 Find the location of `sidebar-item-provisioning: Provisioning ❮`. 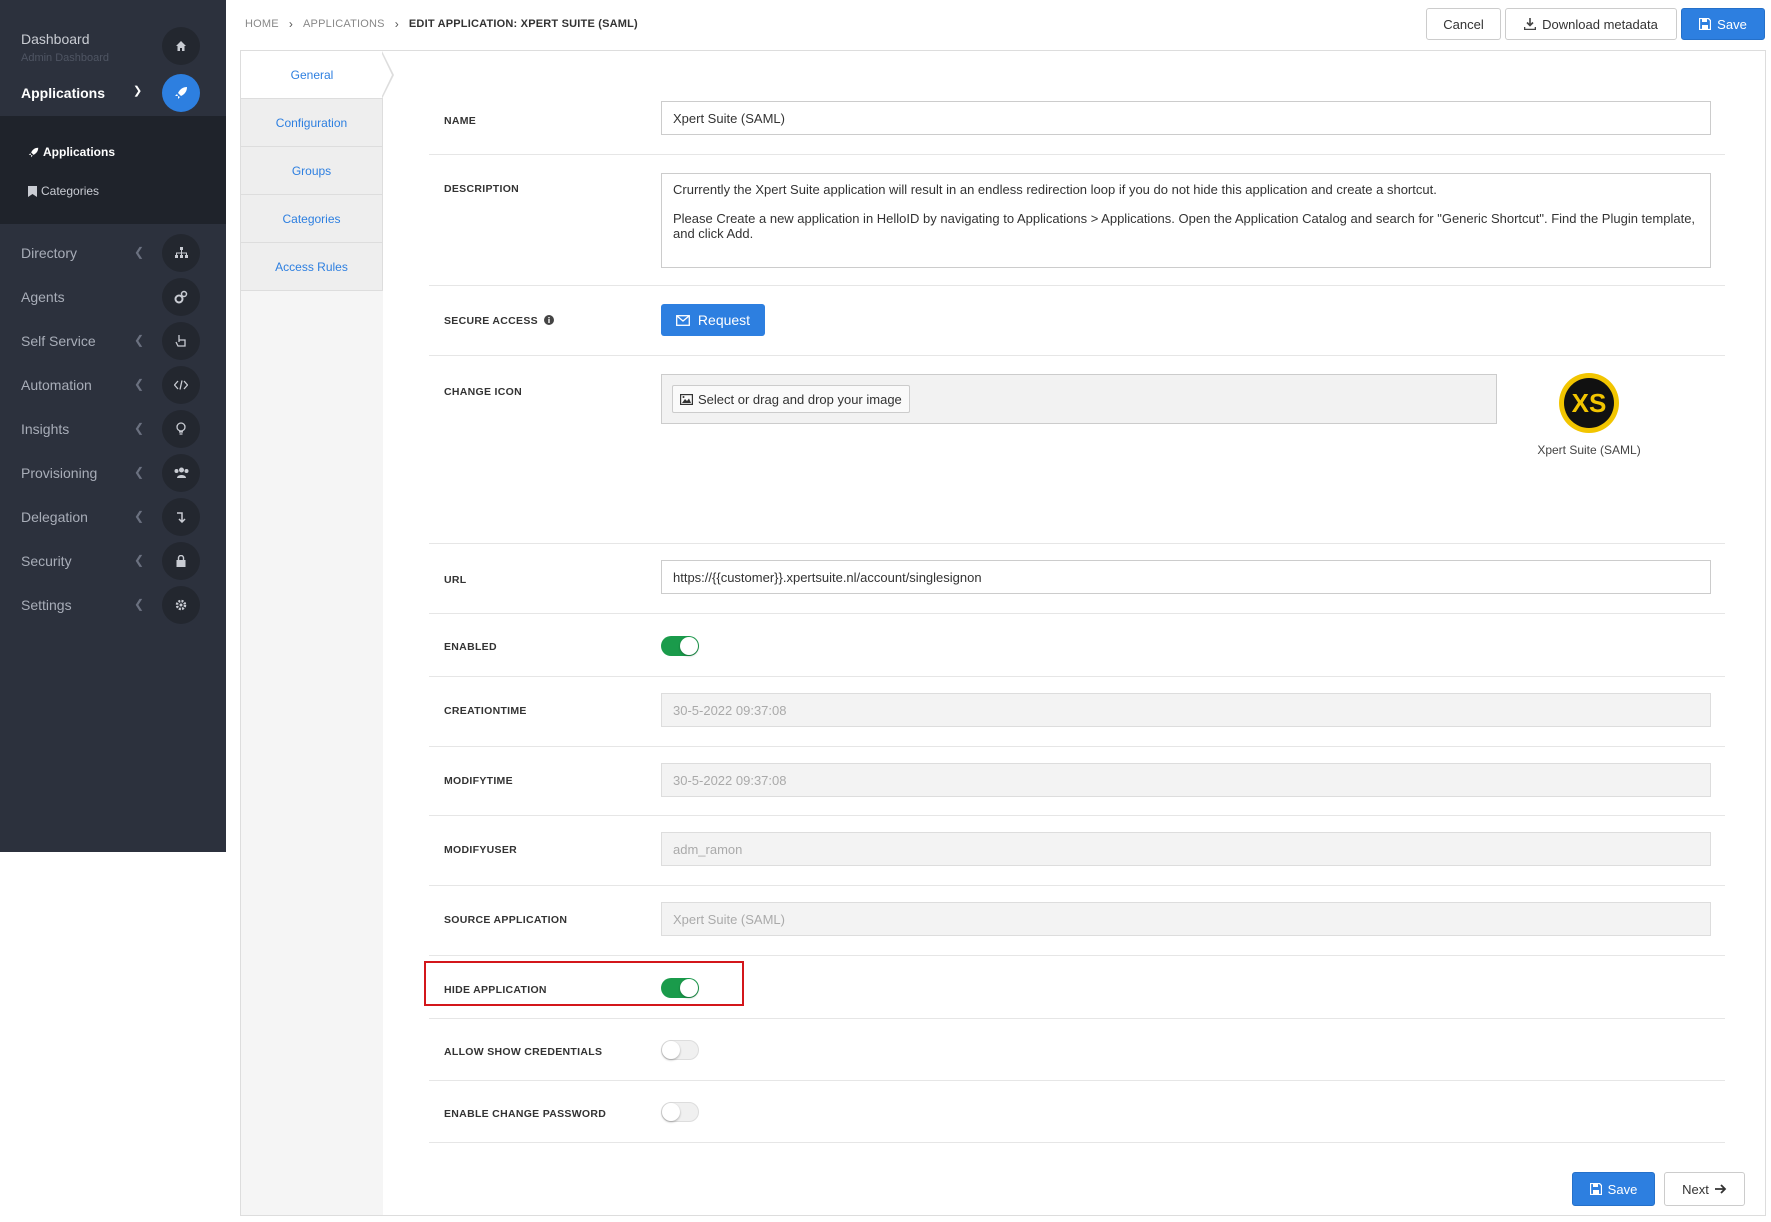

sidebar-item-provisioning: Provisioning ❮ is located at coordinates (113, 473).